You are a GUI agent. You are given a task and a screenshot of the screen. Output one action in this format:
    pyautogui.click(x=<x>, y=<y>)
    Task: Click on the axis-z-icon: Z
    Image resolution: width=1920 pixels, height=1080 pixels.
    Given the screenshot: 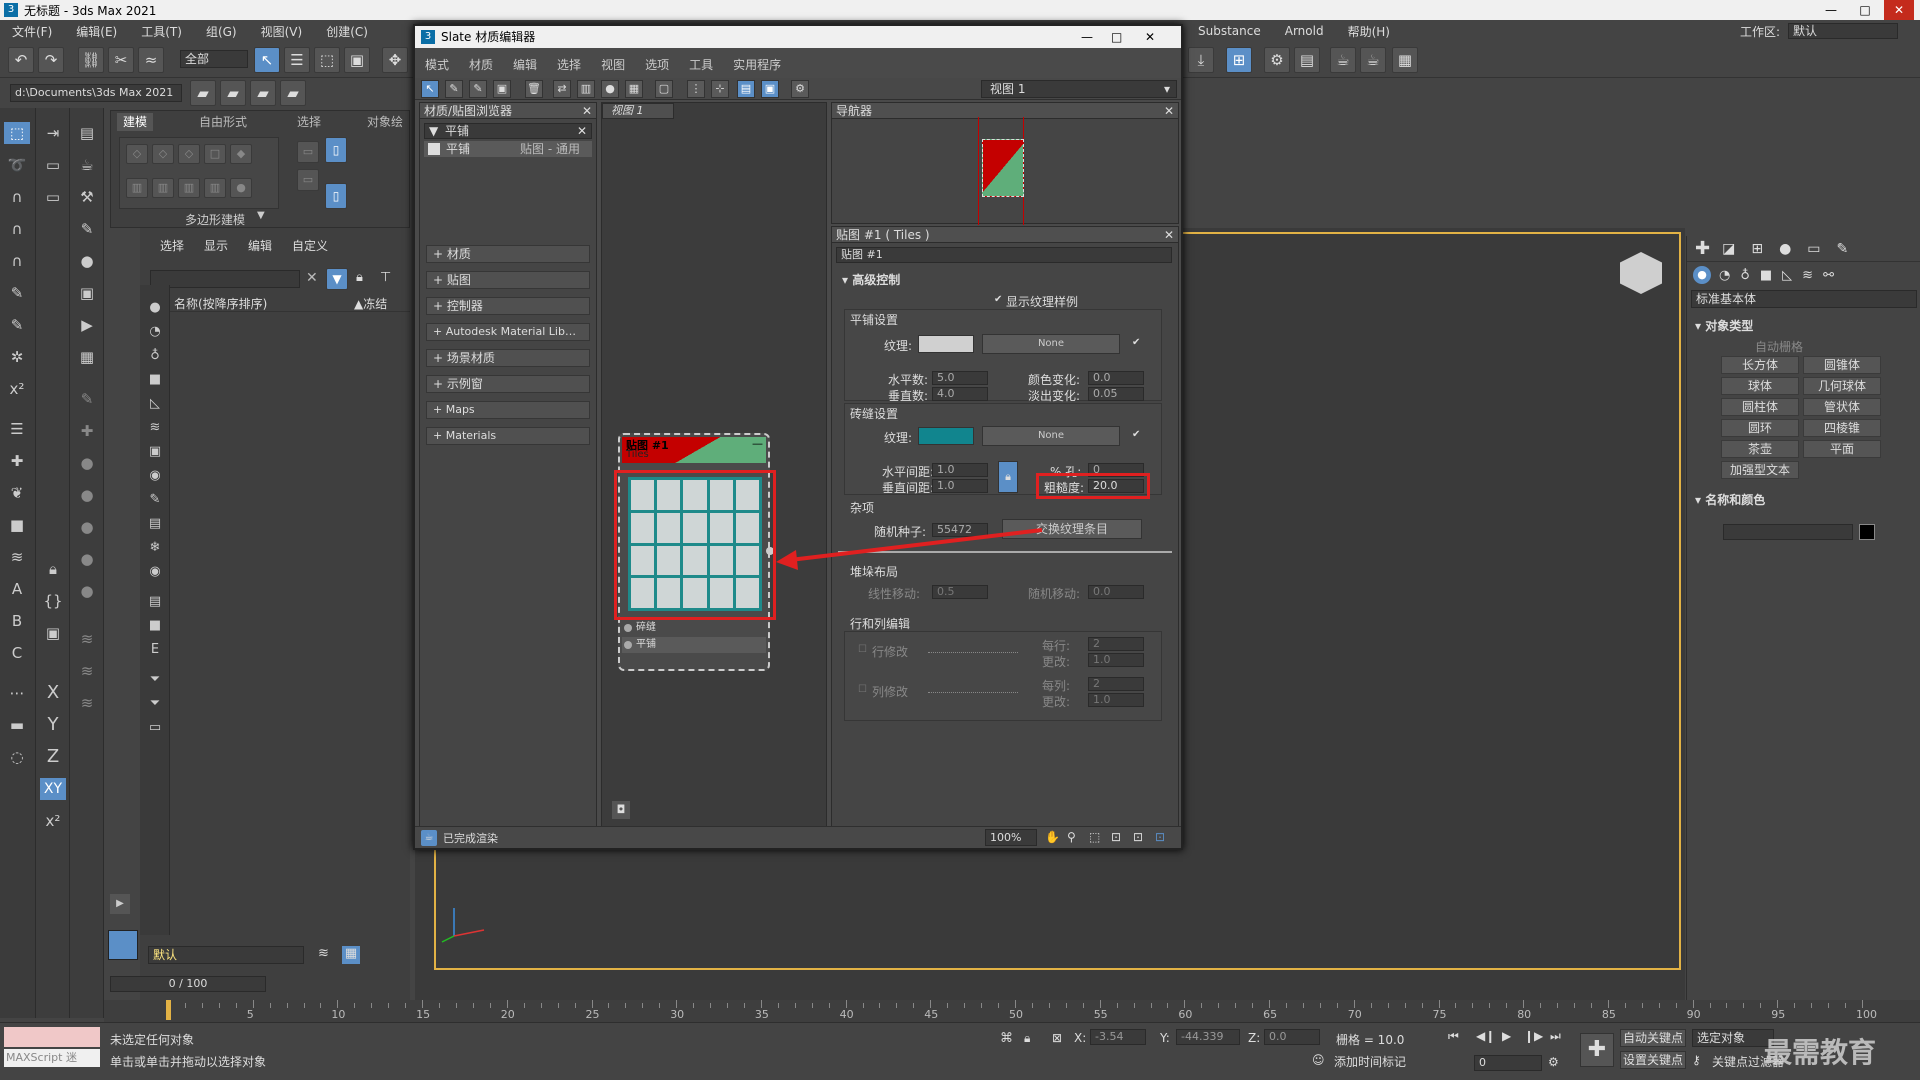 What is the action you would take?
    pyautogui.click(x=53, y=757)
    